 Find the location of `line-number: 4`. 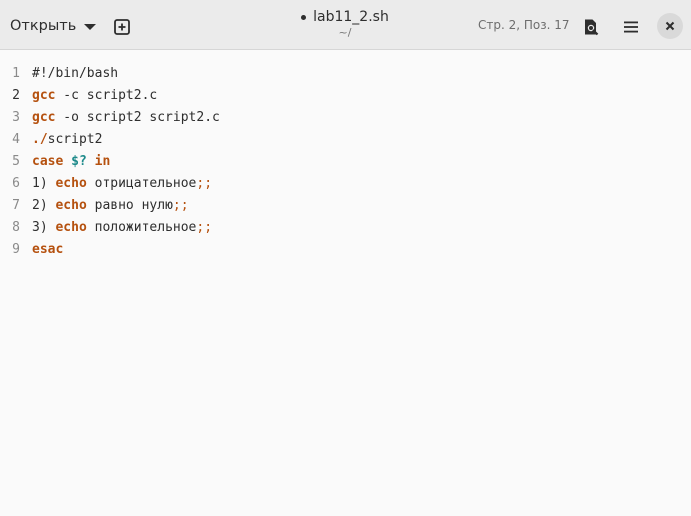

line-number: 4 is located at coordinates (16, 139).